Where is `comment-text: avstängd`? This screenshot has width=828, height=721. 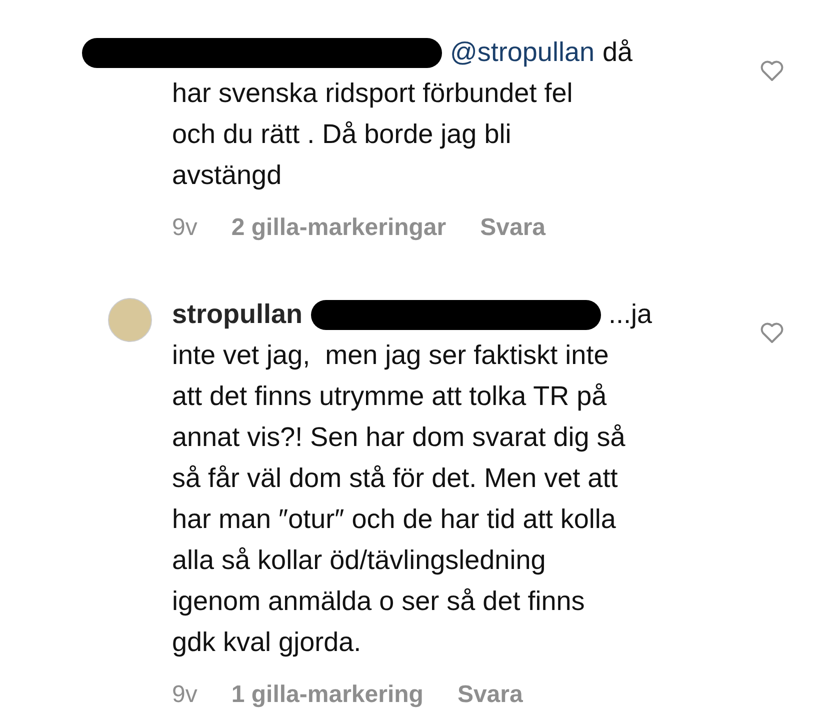 comment-text: avstängd is located at coordinates (227, 175).